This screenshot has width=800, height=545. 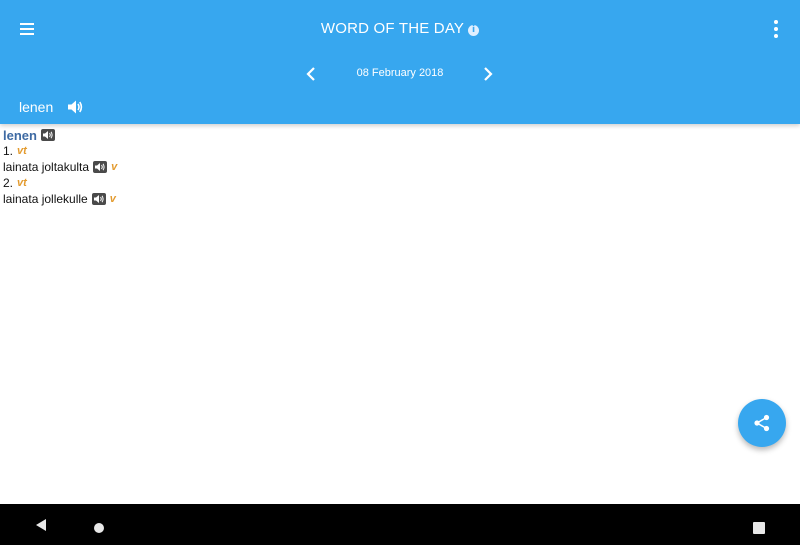 What do you see at coordinates (8, 183) in the screenshot?
I see `sense-number: 2.` at bounding box center [8, 183].